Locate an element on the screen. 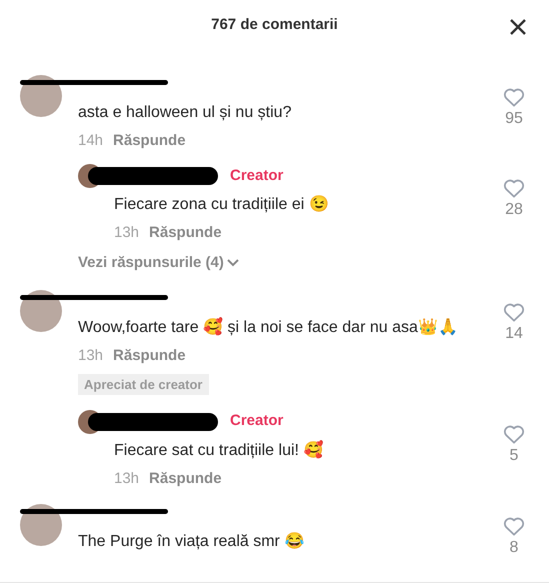 The image size is (549, 583). close-icon is located at coordinates (518, 27).